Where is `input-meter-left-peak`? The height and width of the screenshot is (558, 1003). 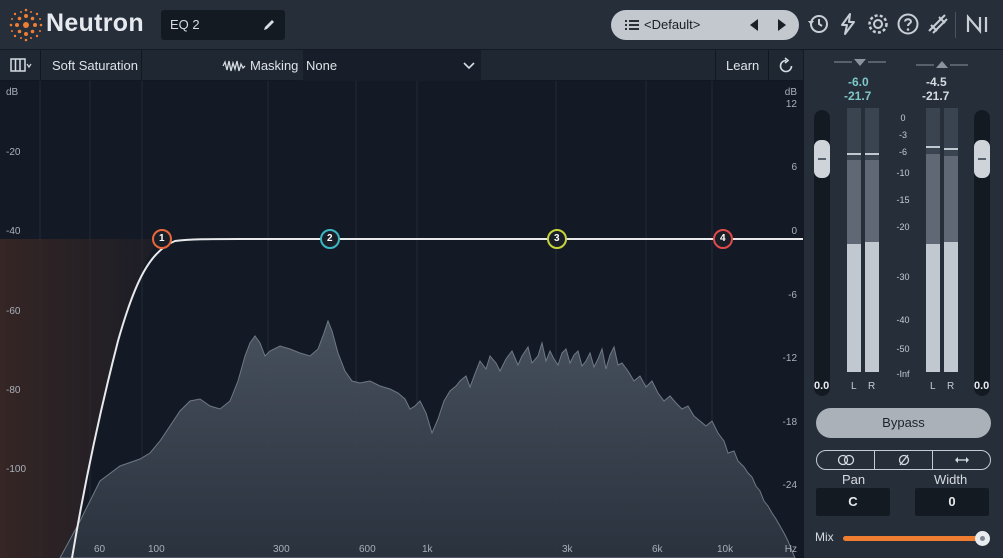
input-meter-left-peak is located at coordinates (854, 202).